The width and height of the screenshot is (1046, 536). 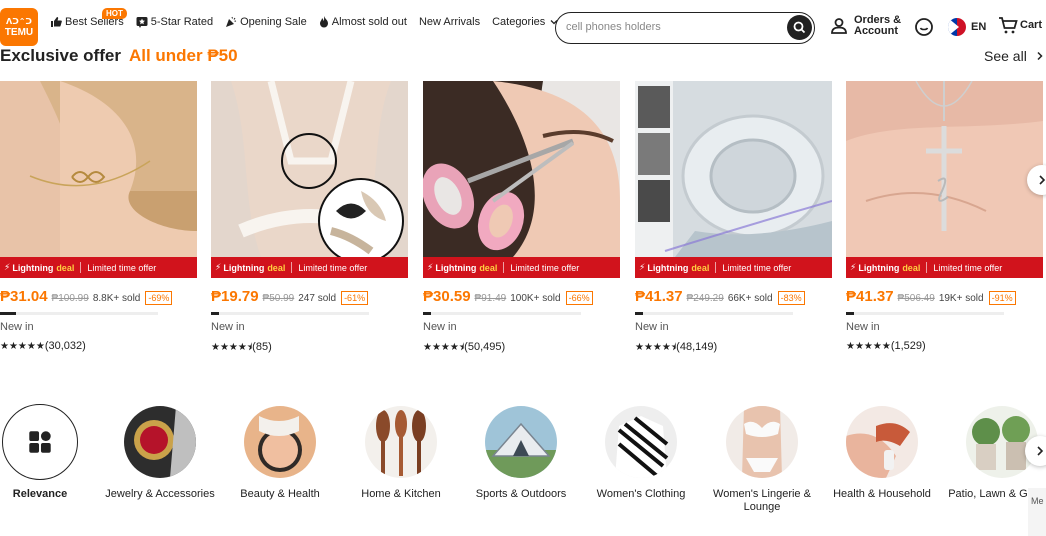 I want to click on price-row: ₱41.37 ₱506.49 19K+ sold -91%, so click(x=931, y=296).